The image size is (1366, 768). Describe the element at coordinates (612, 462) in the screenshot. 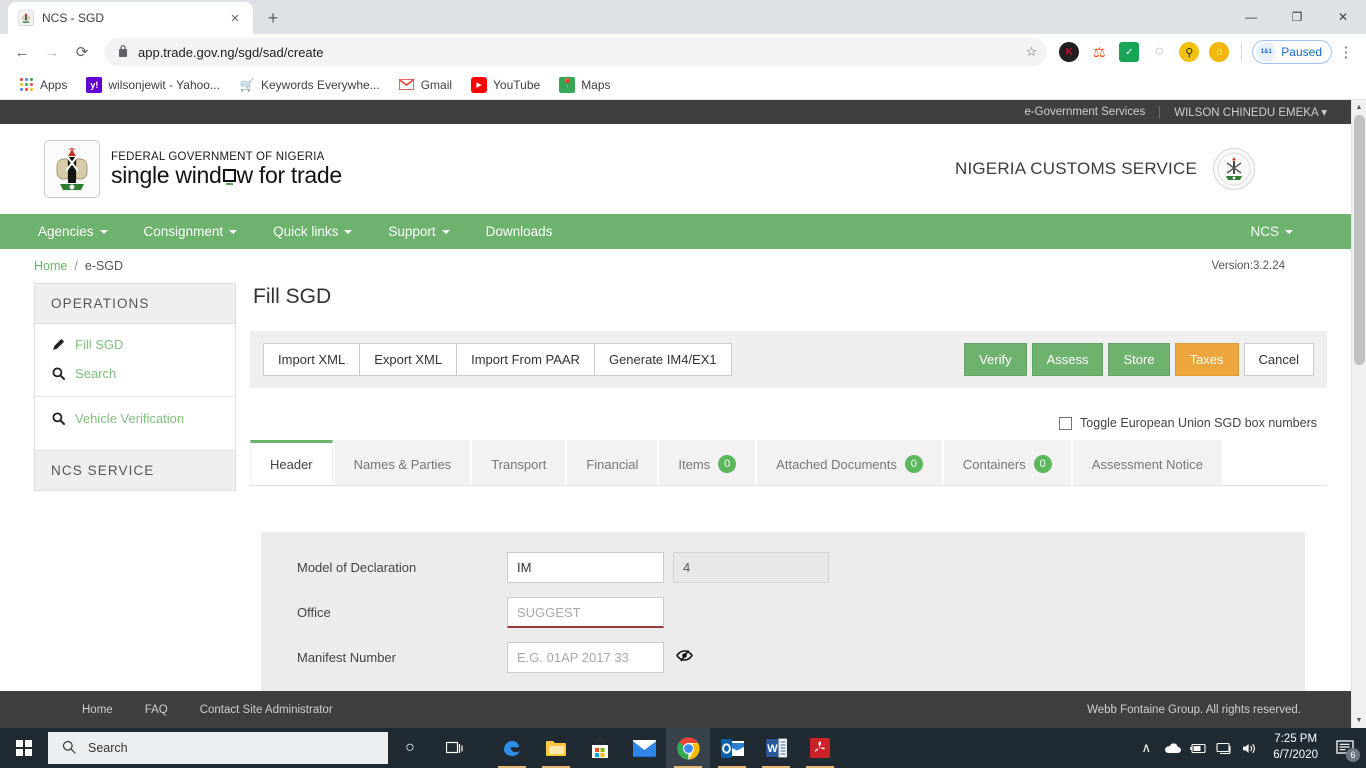

I see `tab-financial: Financial` at that location.